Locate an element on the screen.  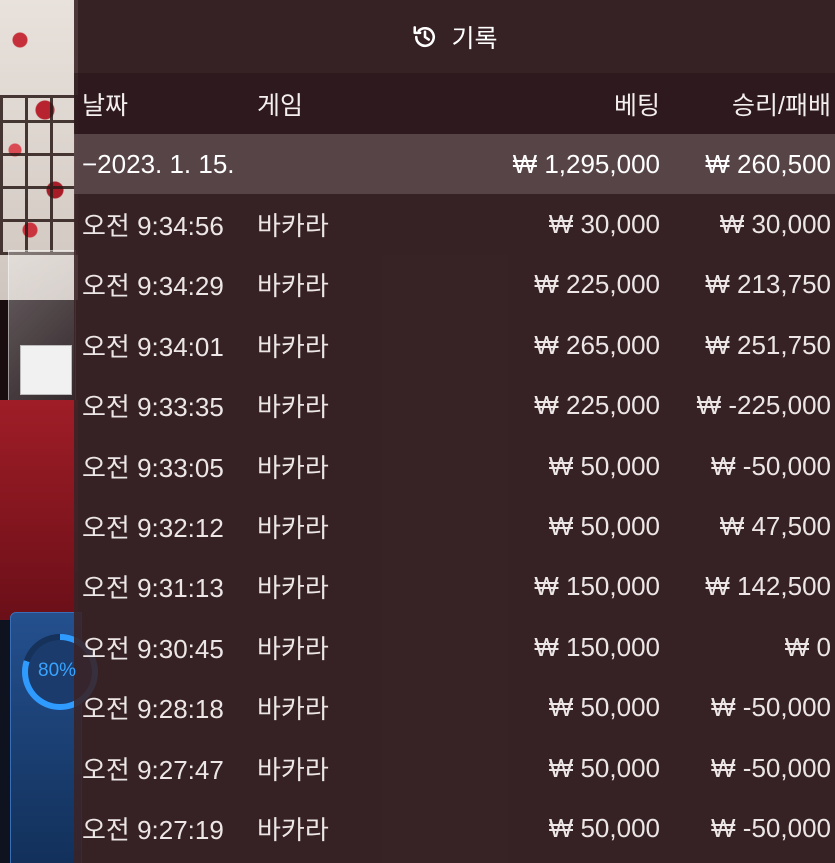
history-row: 오전 9:27:19 바카라 ₩ 50,000 ₩ -50,000 is located at coordinates (454, 828).